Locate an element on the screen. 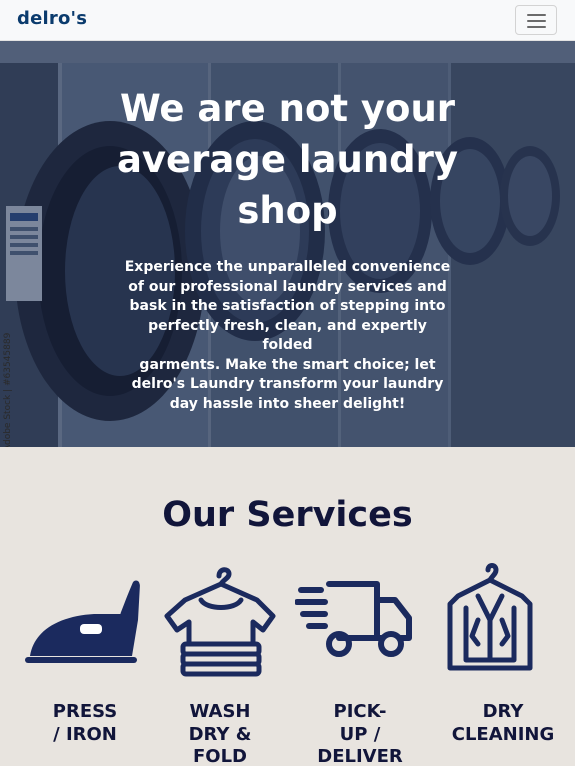 Image resolution: width=575 pixels, height=766 pixels. menu-toggle-button is located at coordinates (536, 20).